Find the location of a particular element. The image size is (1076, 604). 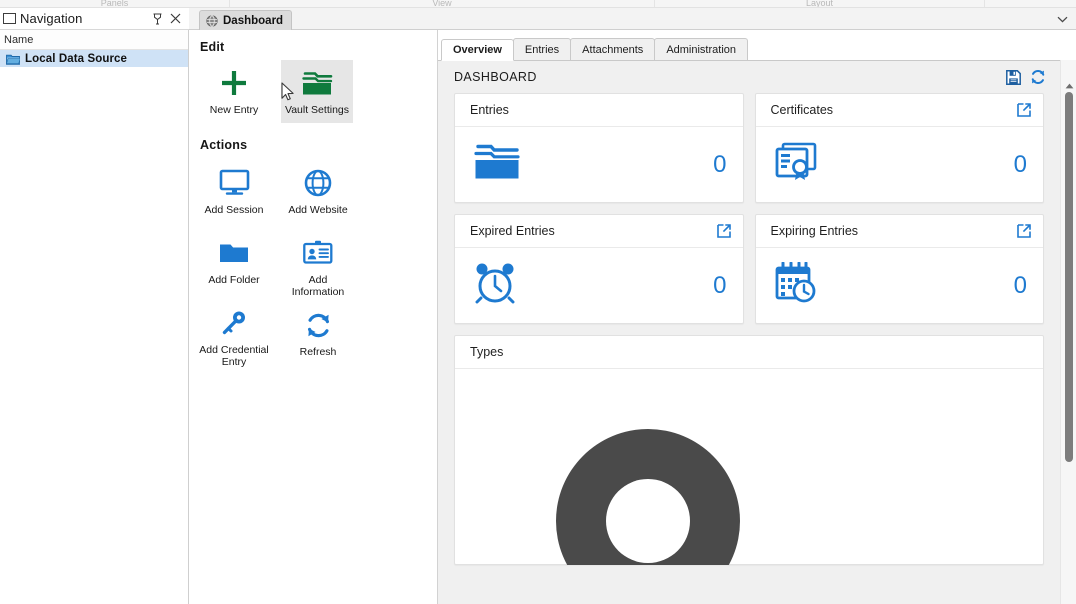

add-website-button: Add Website is located at coordinates (318, 191).